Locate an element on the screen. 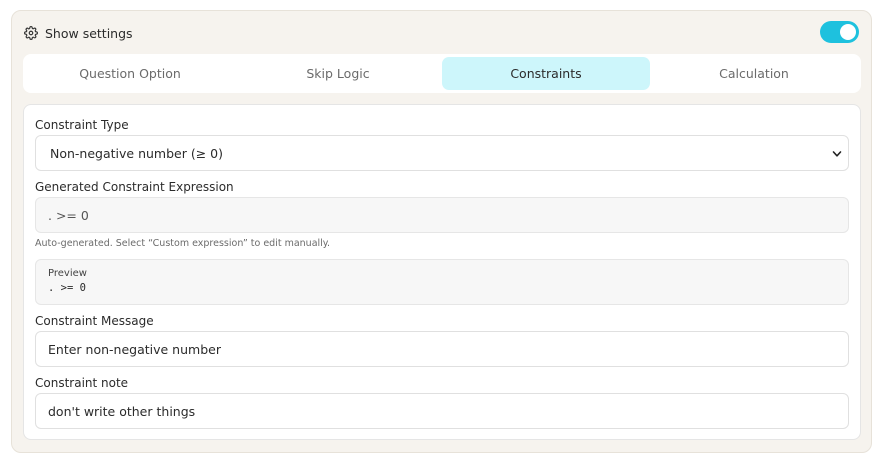  constraint-message-value: Enter non-negative number is located at coordinates (134, 349).